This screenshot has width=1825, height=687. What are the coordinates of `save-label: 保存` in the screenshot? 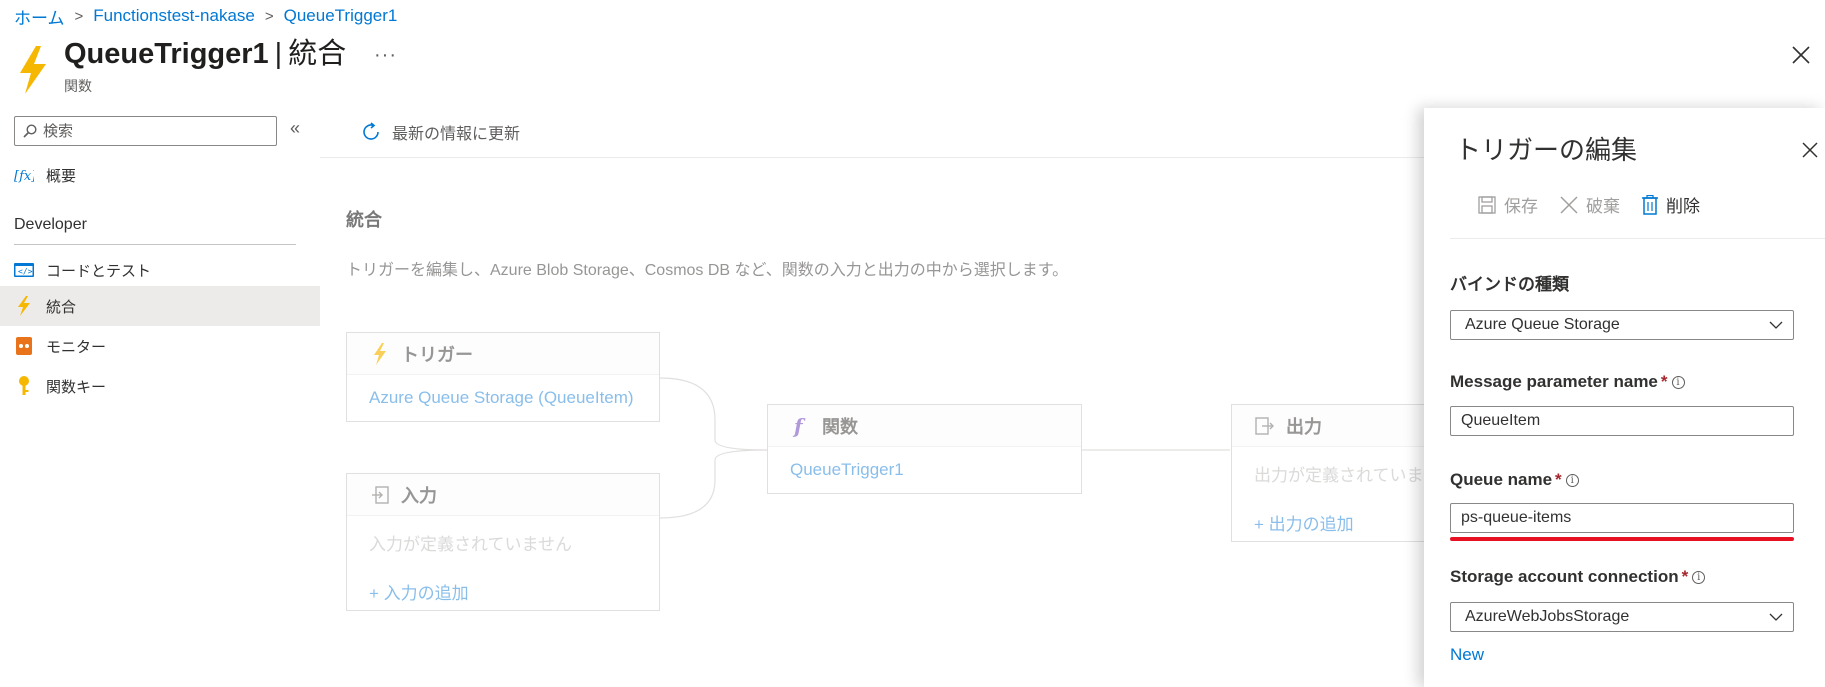 It's located at (1521, 206).